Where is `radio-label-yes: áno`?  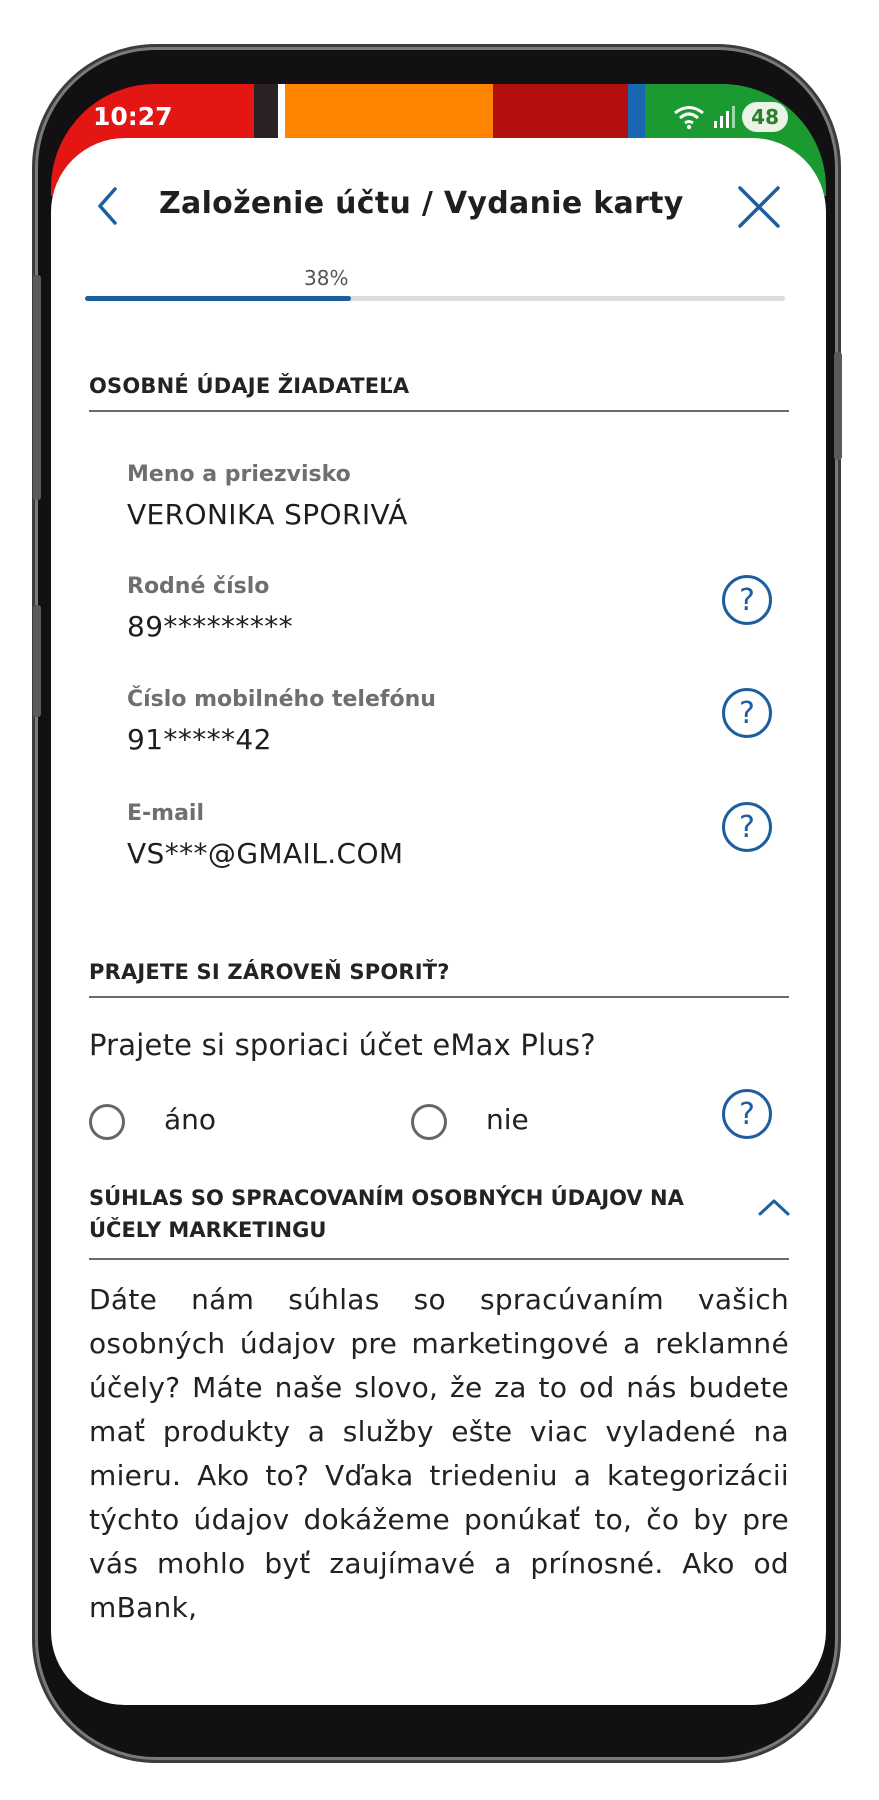 radio-label-yes: áno is located at coordinates (190, 1119).